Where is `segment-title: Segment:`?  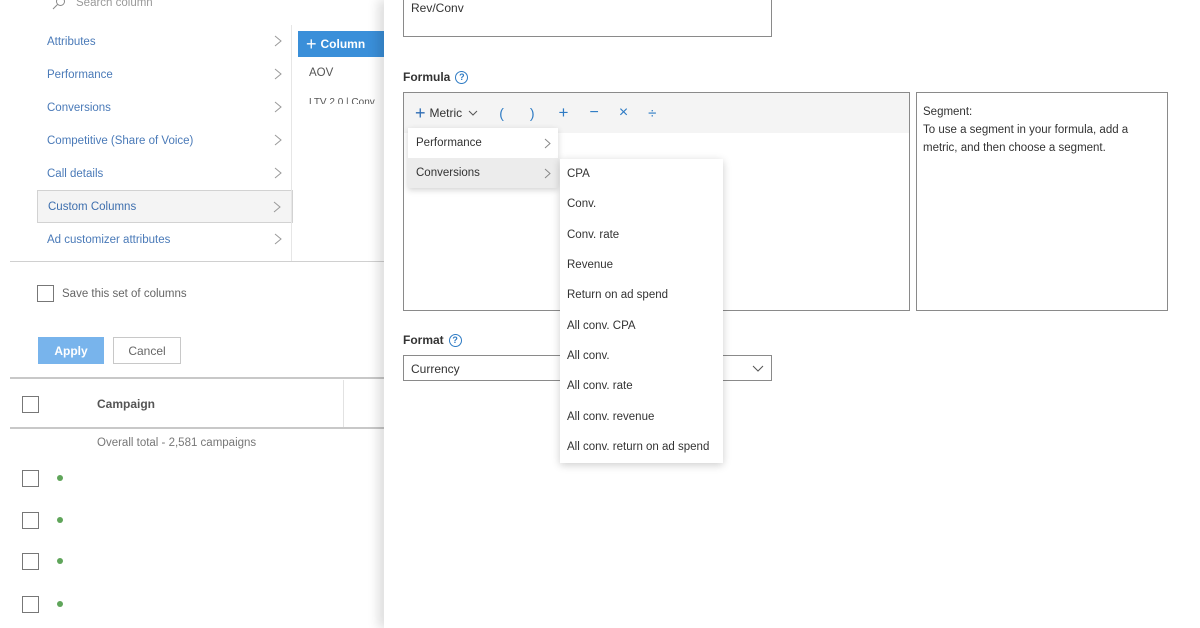
segment-title: Segment: is located at coordinates (948, 112).